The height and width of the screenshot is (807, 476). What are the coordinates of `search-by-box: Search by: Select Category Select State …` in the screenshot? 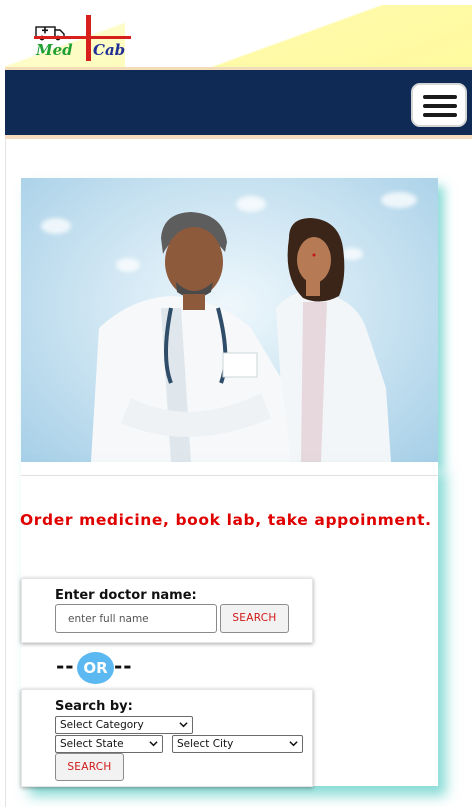 It's located at (167, 738).